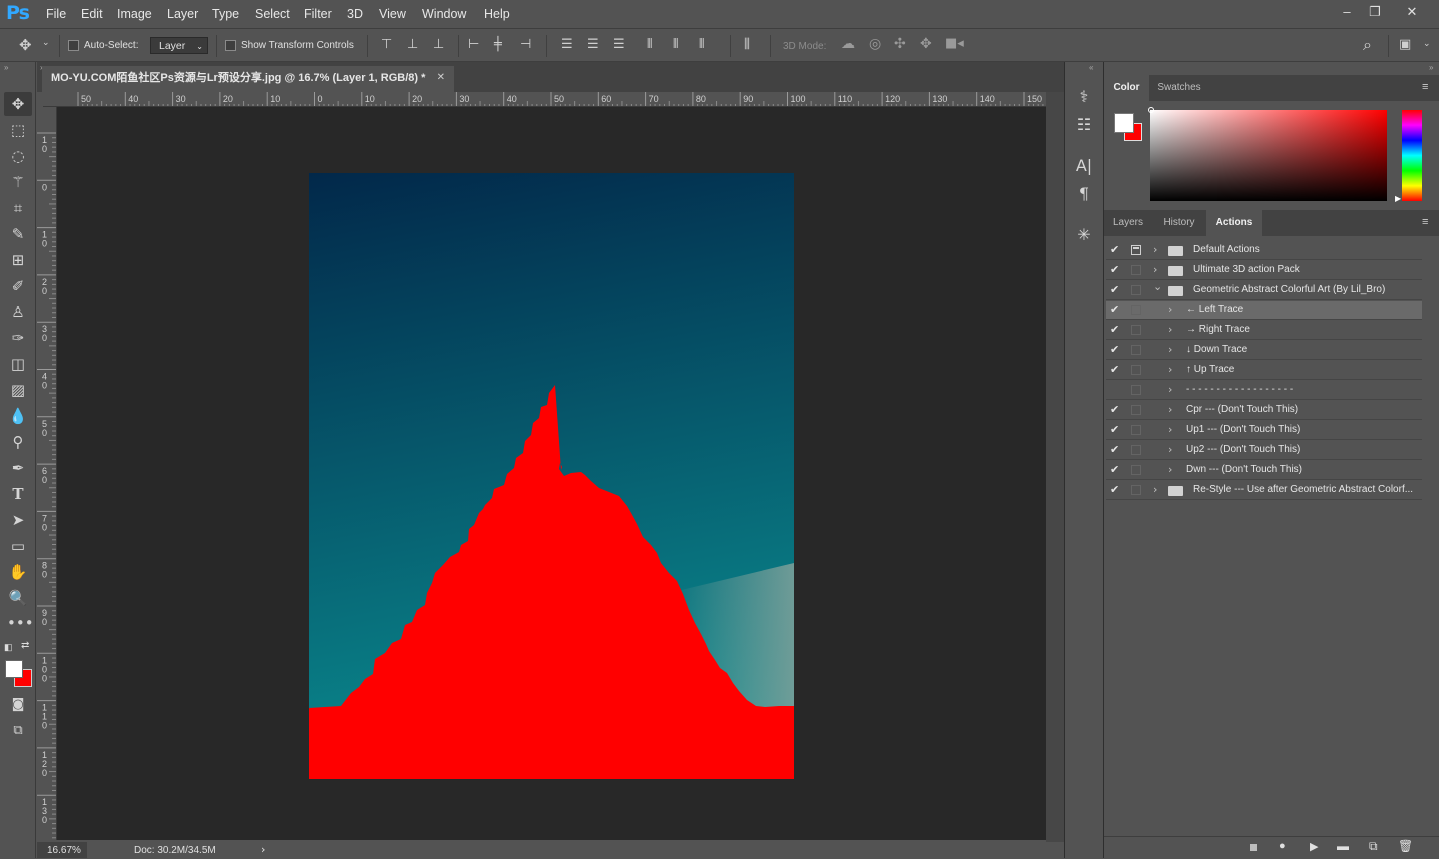 The image size is (1439, 859). Describe the element at coordinates (1398, 198) in the screenshot. I see `hue-marker-icon: ▶` at that location.